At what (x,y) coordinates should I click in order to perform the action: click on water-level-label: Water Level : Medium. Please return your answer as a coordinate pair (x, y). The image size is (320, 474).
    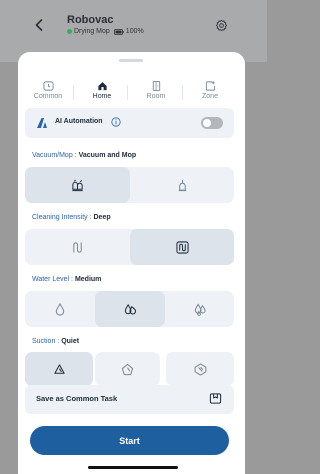
    Looking at the image, I should click on (66, 279).